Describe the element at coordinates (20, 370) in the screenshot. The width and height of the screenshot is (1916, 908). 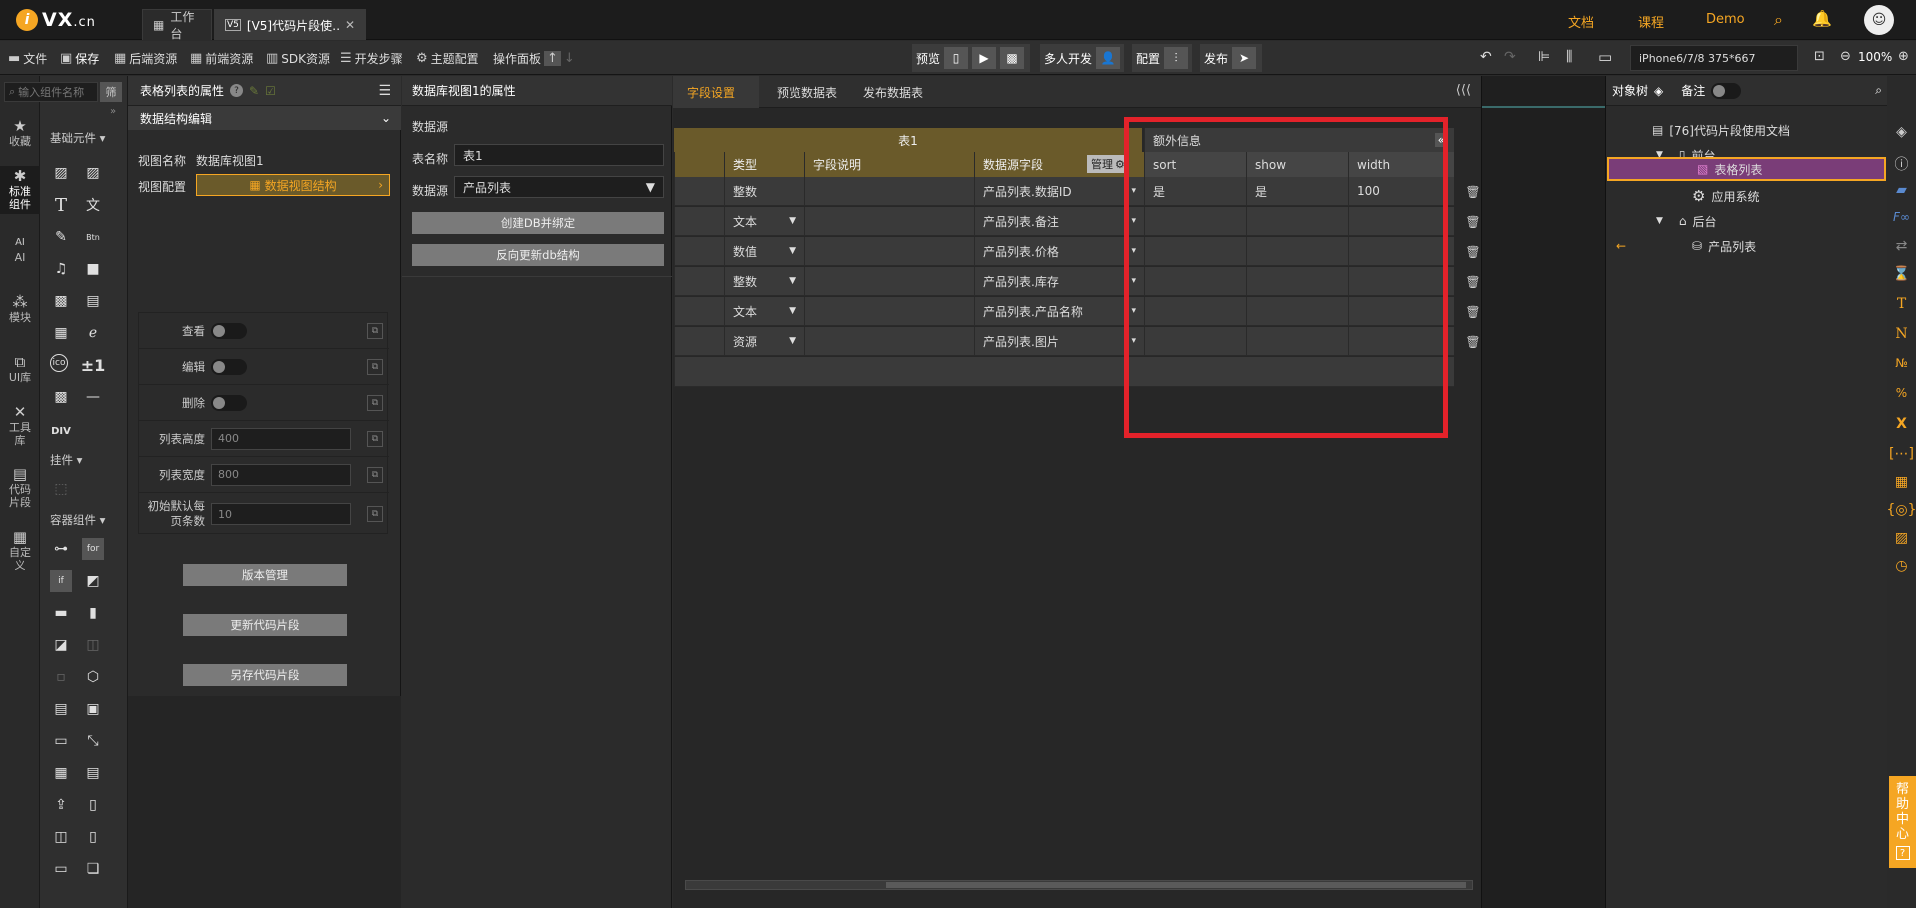
I see `rail-ui-lib: ⧉ UI库` at that location.